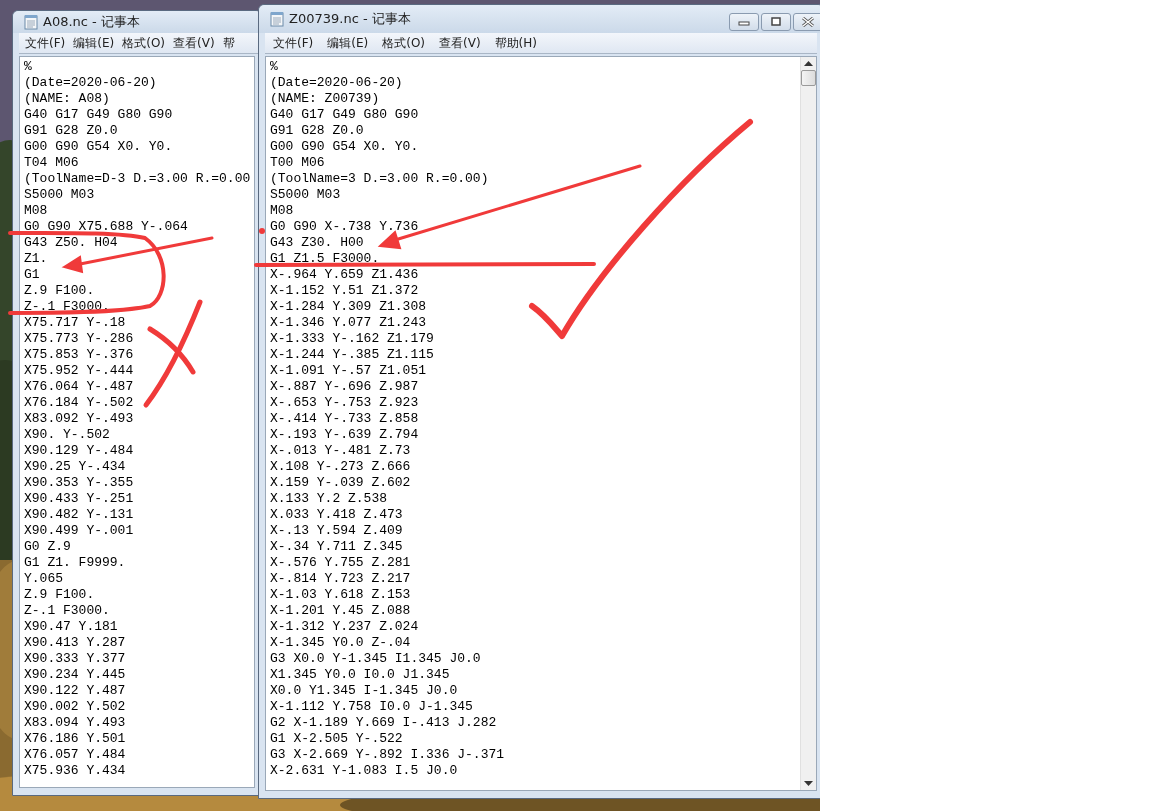 The height and width of the screenshot is (811, 1152). Describe the element at coordinates (364, 771) in the screenshot. I see `code-line: X-2.631 Y-1.083 I.5 J0.0` at that location.